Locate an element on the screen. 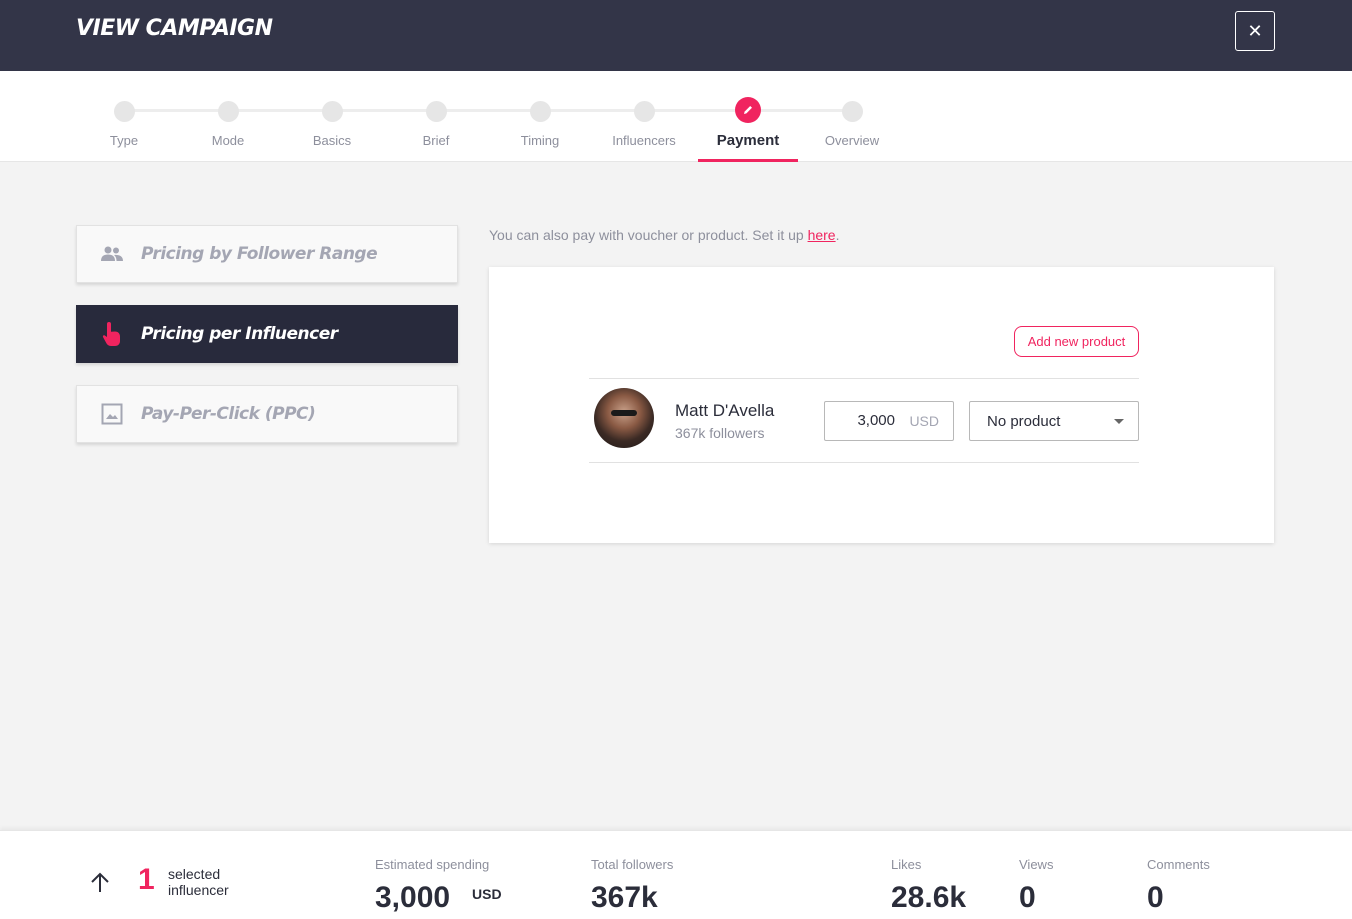 The width and height of the screenshot is (1352, 919). step-influencers: Influencers is located at coordinates (644, 122).